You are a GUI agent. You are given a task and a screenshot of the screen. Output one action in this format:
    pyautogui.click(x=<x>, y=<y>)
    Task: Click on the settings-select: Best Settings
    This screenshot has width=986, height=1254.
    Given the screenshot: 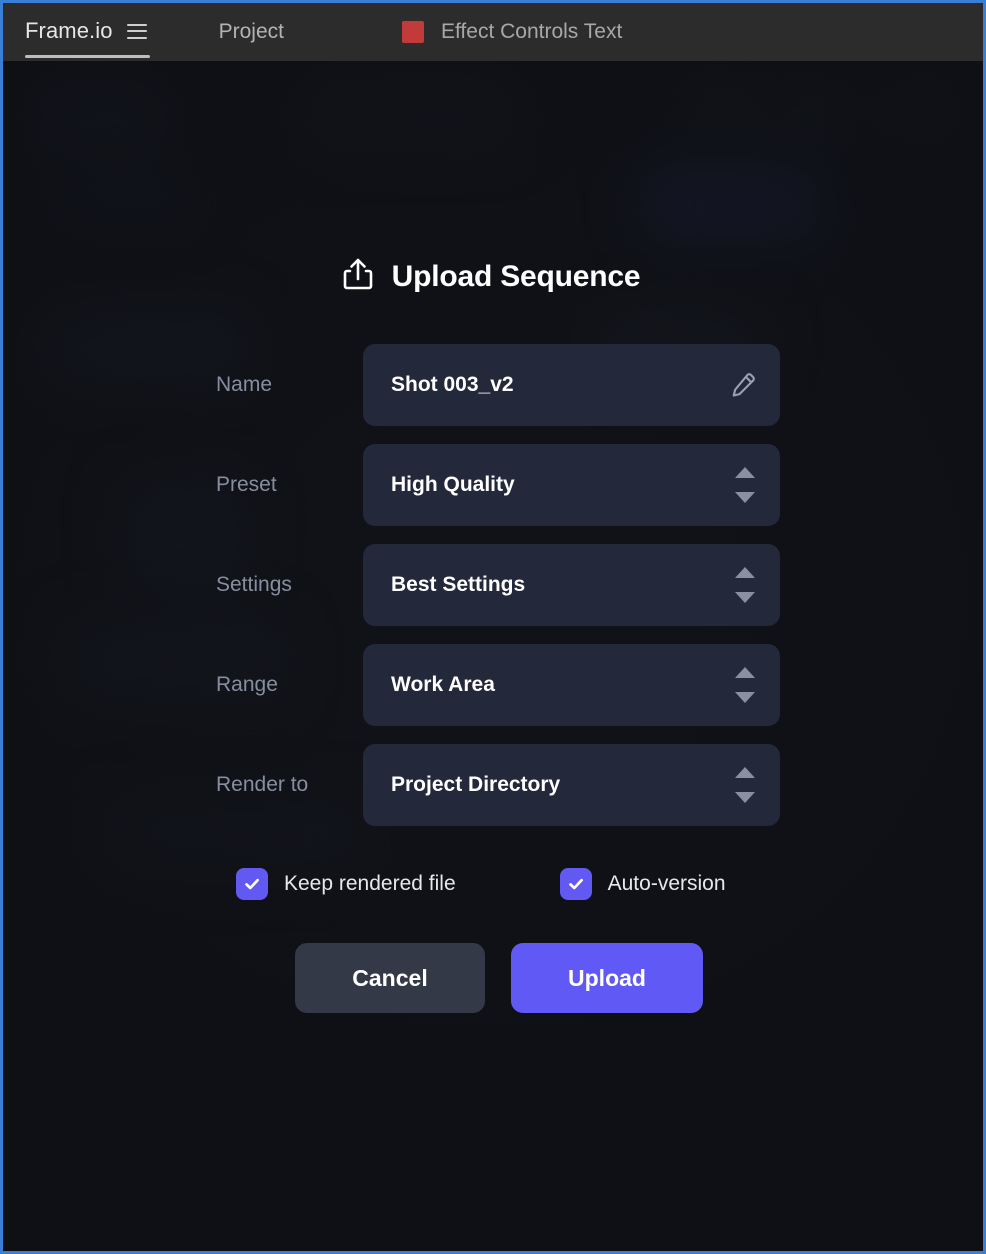 What is the action you would take?
    pyautogui.click(x=571, y=585)
    